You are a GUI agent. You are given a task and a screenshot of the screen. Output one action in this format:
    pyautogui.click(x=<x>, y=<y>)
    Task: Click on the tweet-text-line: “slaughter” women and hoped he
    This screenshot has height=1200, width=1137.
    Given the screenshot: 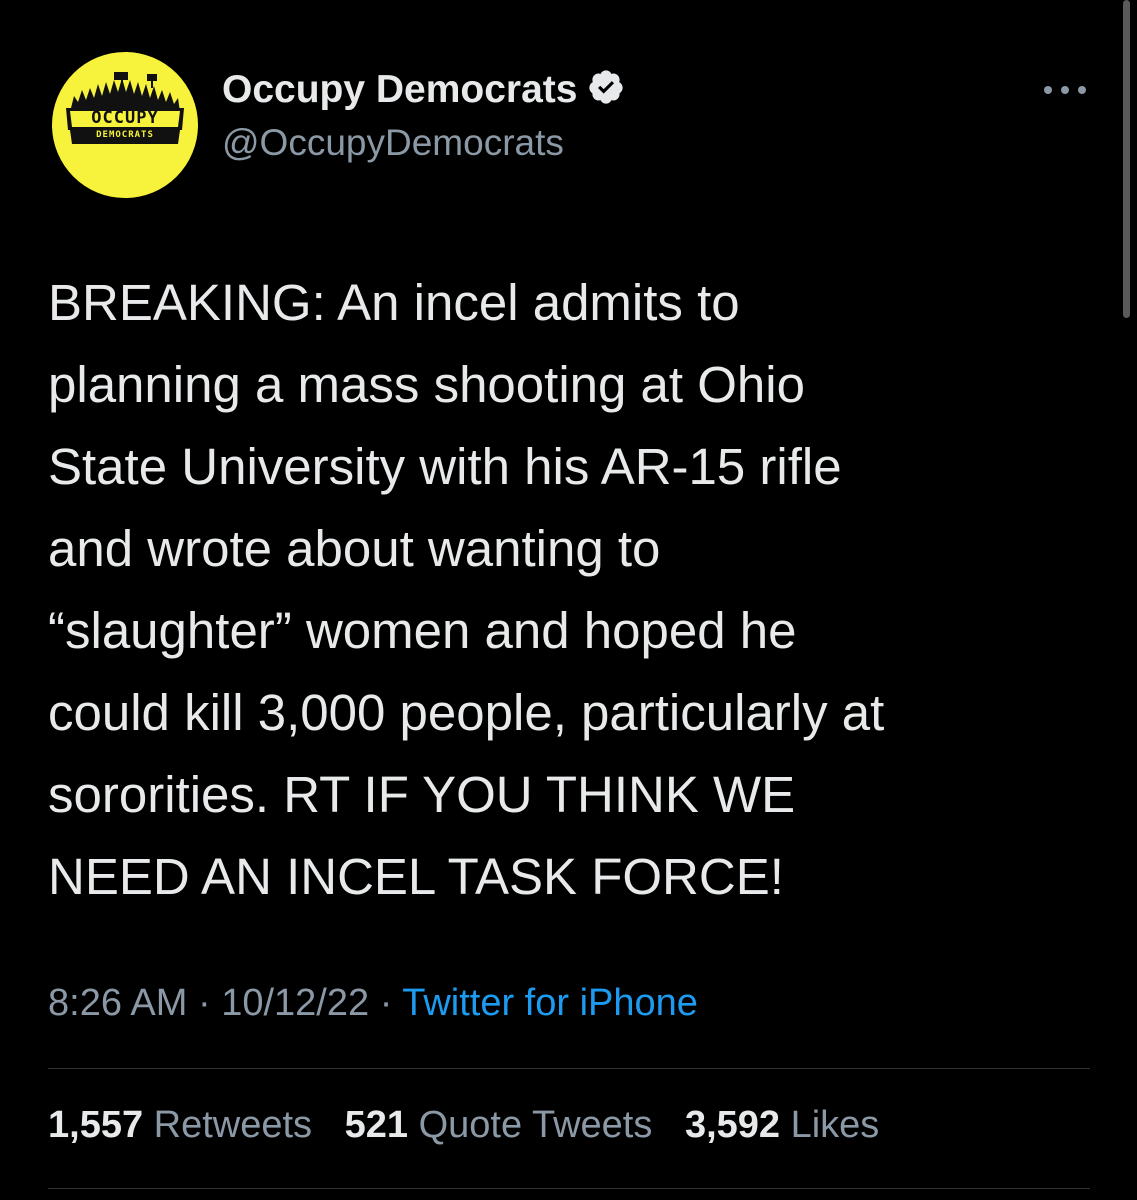 What is the action you would take?
    pyautogui.click(x=422, y=630)
    